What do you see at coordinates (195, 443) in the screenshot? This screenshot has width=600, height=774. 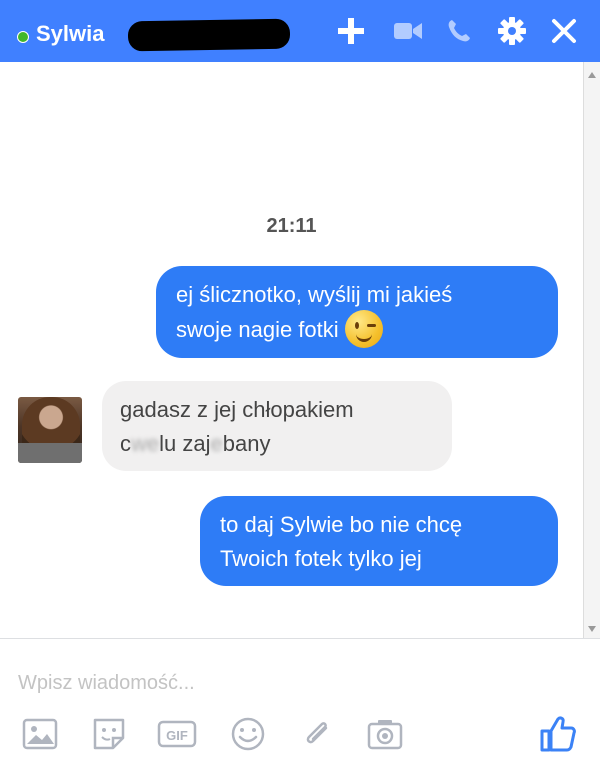 I see `message-line-censored: cwelu zajebany` at bounding box center [195, 443].